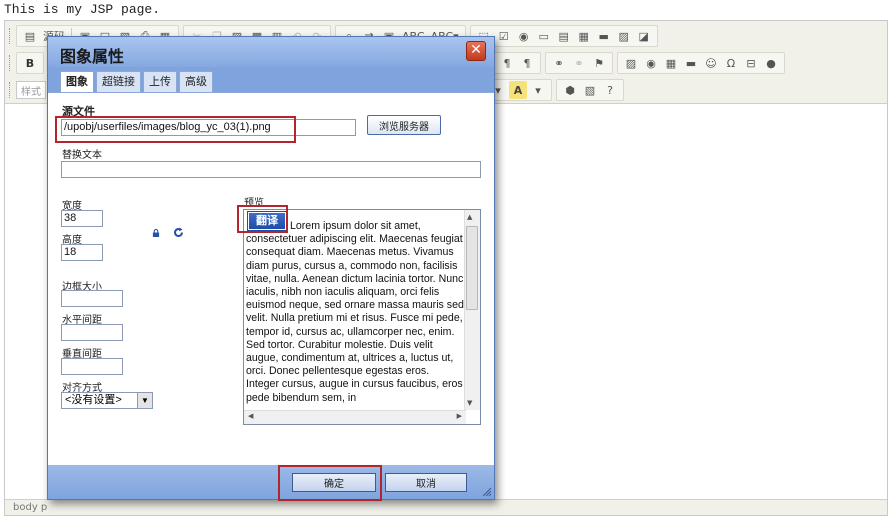 This screenshot has height=519, width=888. What do you see at coordinates (118, 81) in the screenshot?
I see `tab-link: 超链接` at bounding box center [118, 81].